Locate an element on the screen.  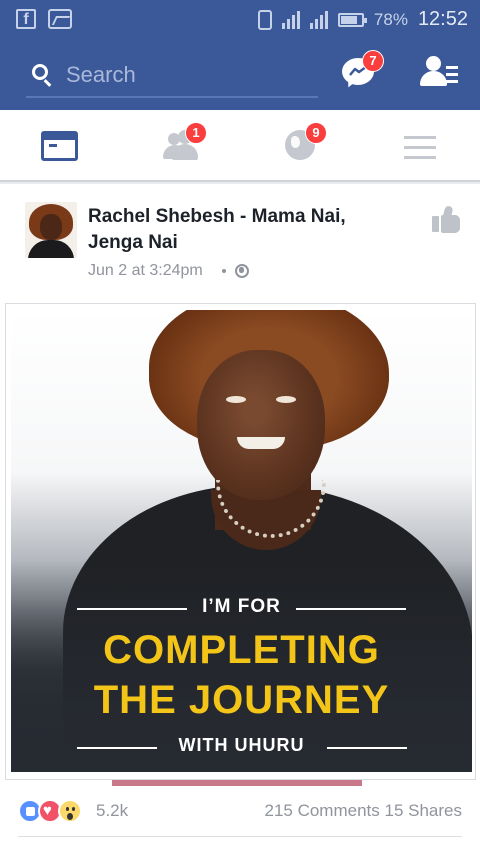
poster-figure-smile is located at coordinates (261, 443).